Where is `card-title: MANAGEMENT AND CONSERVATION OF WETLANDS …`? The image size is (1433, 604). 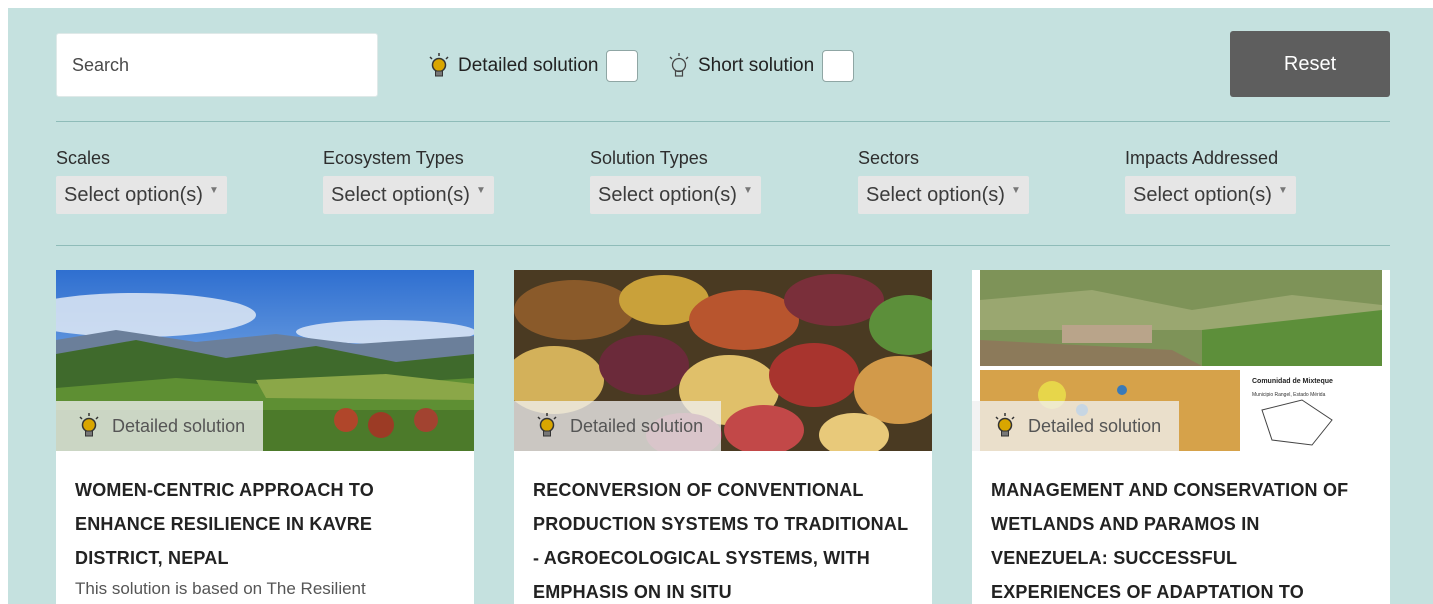 card-title: MANAGEMENT AND CONSERVATION OF WETLANDS … is located at coordinates (1181, 538).